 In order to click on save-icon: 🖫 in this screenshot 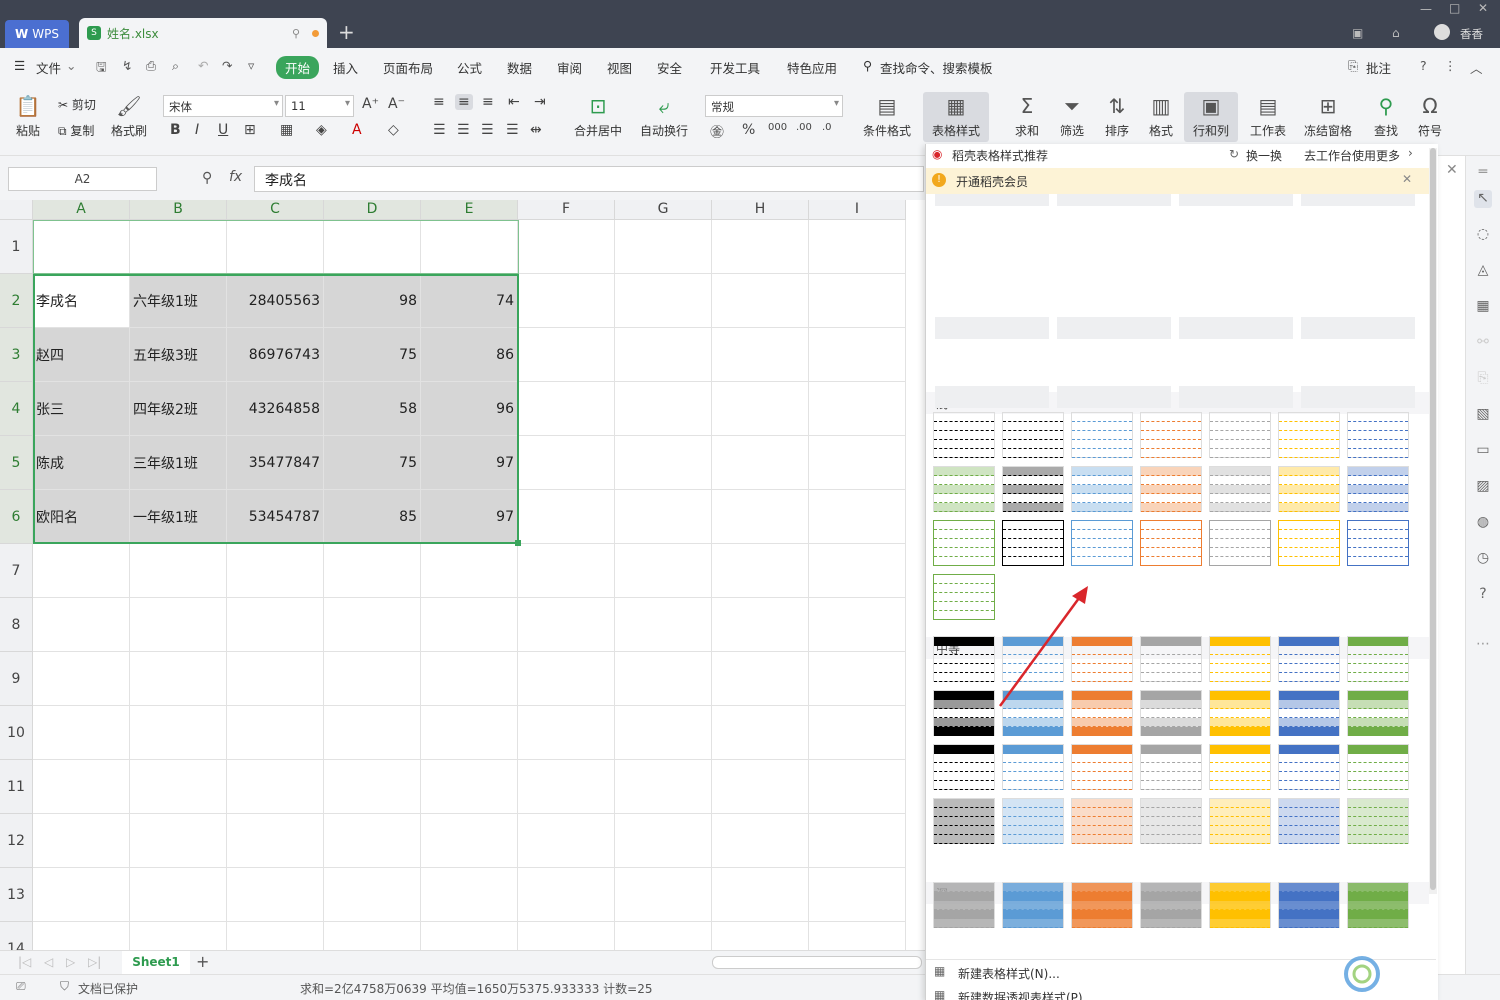, I will do `click(101, 68)`.